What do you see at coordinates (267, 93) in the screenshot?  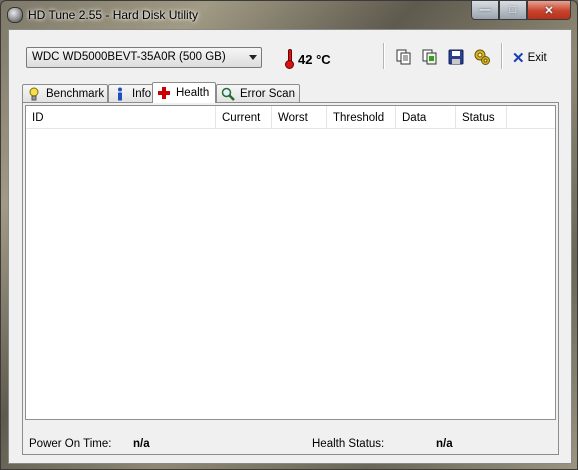 I see `tab-error-scan-label: Error Scan` at bounding box center [267, 93].